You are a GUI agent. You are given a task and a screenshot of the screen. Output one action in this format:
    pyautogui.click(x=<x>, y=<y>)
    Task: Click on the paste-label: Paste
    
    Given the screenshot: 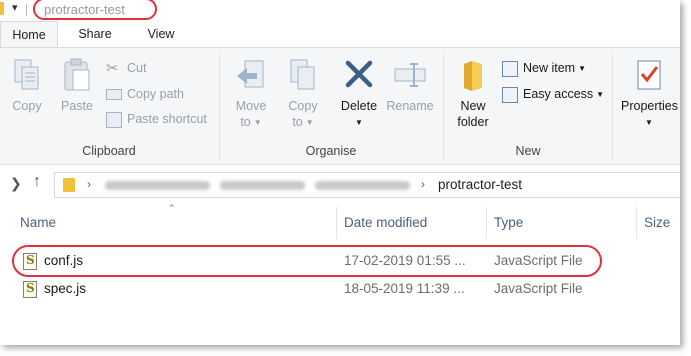 What is the action you would take?
    pyautogui.click(x=77, y=106)
    